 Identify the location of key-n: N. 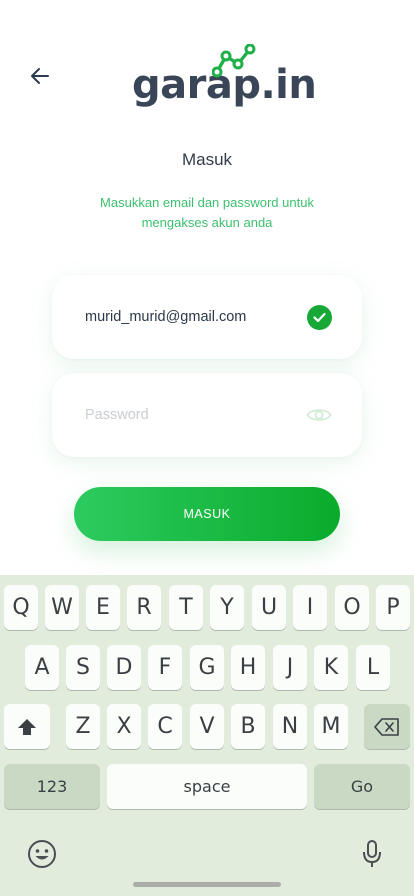
(290, 726).